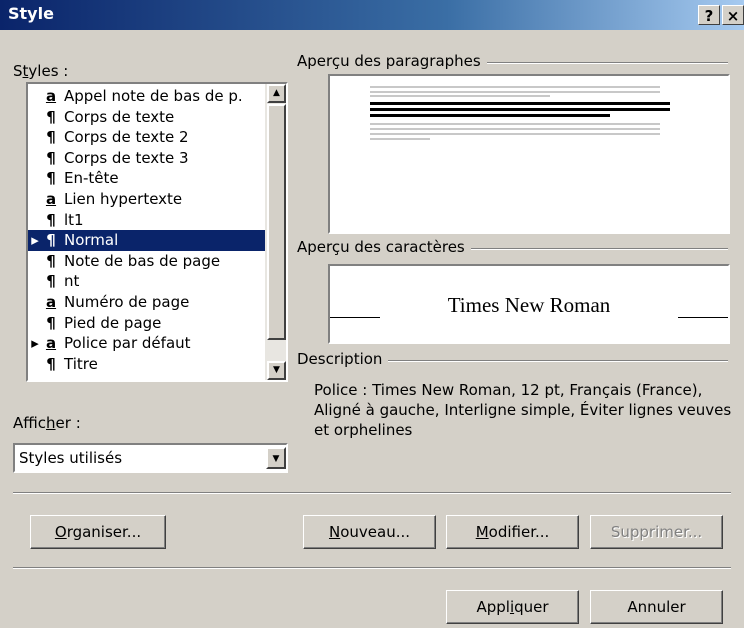  I want to click on separator-top, so click(372, 493).